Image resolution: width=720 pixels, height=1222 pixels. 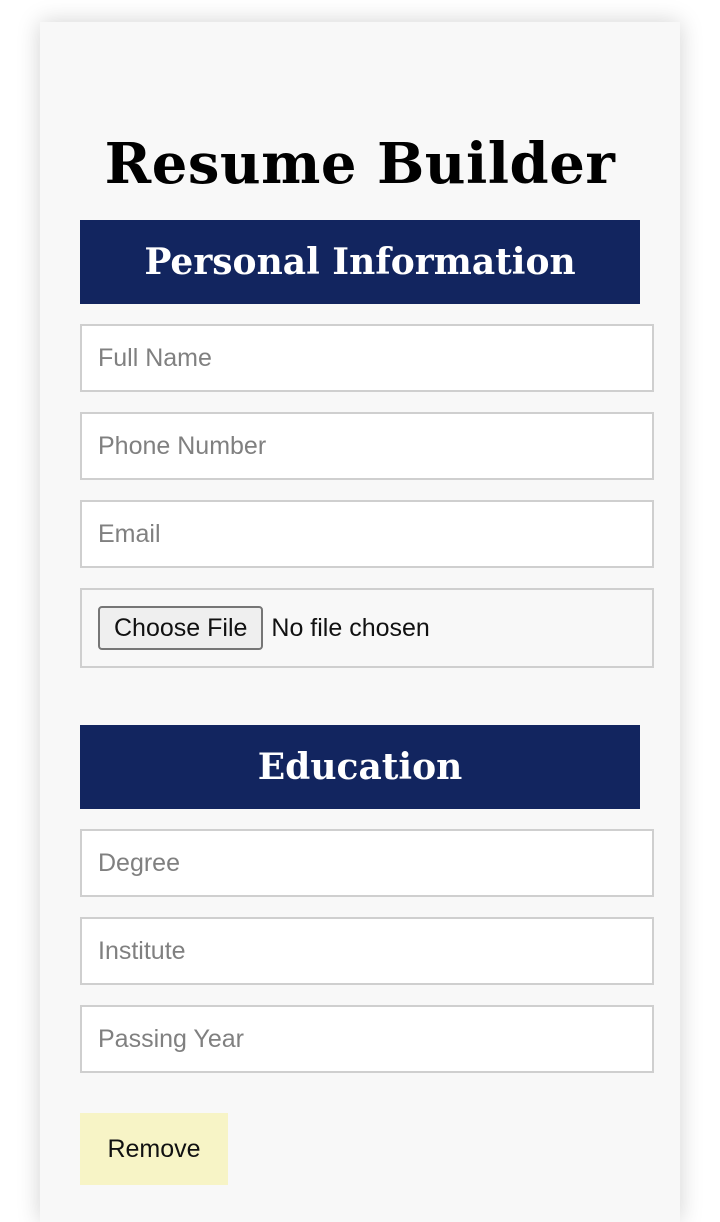 What do you see at coordinates (367, 534) in the screenshot?
I see `email-input` at bounding box center [367, 534].